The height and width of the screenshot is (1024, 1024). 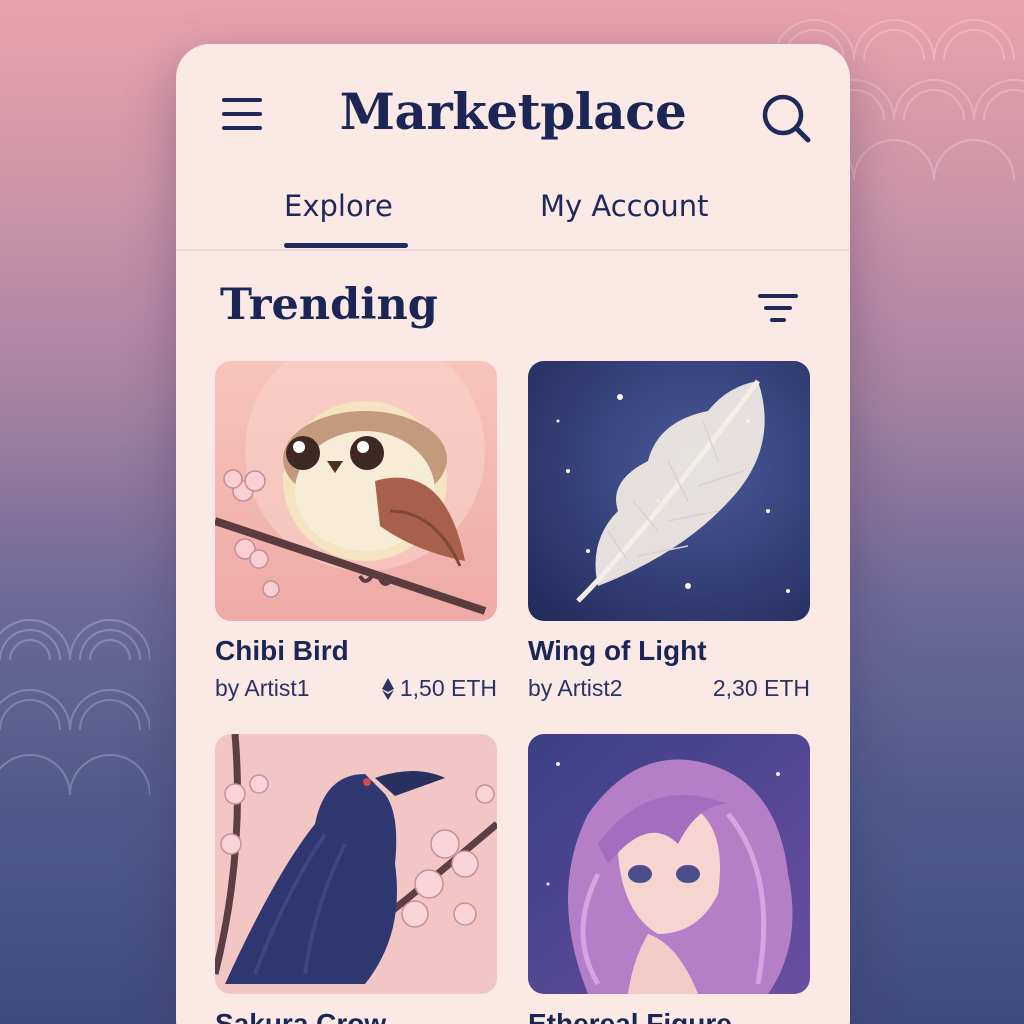 I want to click on nft-card: Sakura Crow, so click(x=356, y=879).